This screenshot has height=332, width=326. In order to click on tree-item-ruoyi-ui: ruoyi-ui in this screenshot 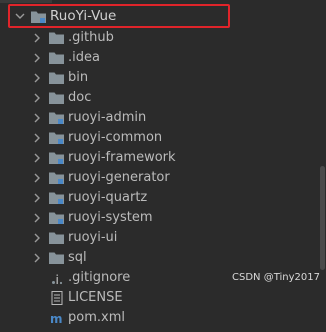, I will do `click(160, 238)`.